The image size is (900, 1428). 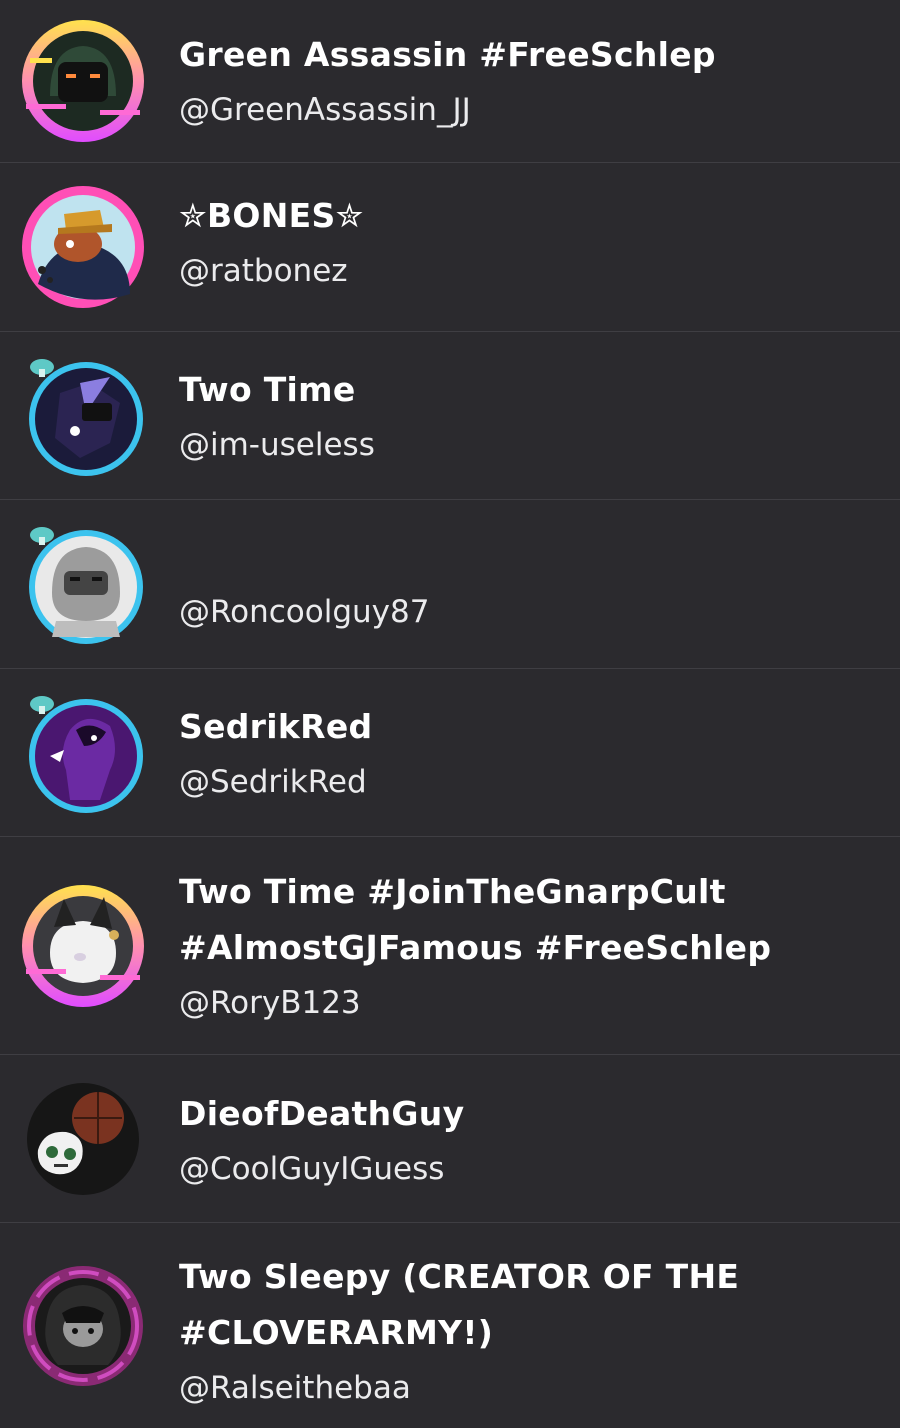 I want to click on display-name: Green Assassin #FreeSchlep, so click(x=447, y=54).